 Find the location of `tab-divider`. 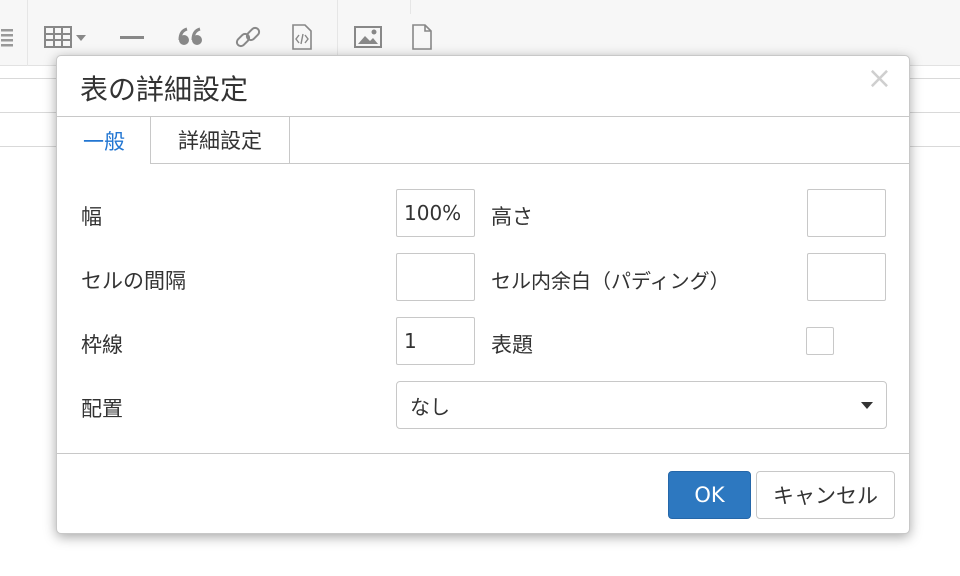

tab-divider is located at coordinates (599, 163).